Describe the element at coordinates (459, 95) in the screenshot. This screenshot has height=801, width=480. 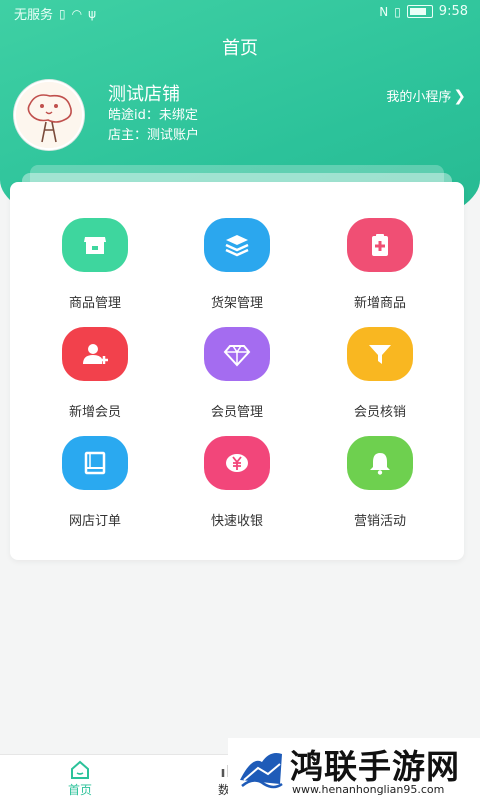
I see `chevron-right-icon: ❯` at that location.